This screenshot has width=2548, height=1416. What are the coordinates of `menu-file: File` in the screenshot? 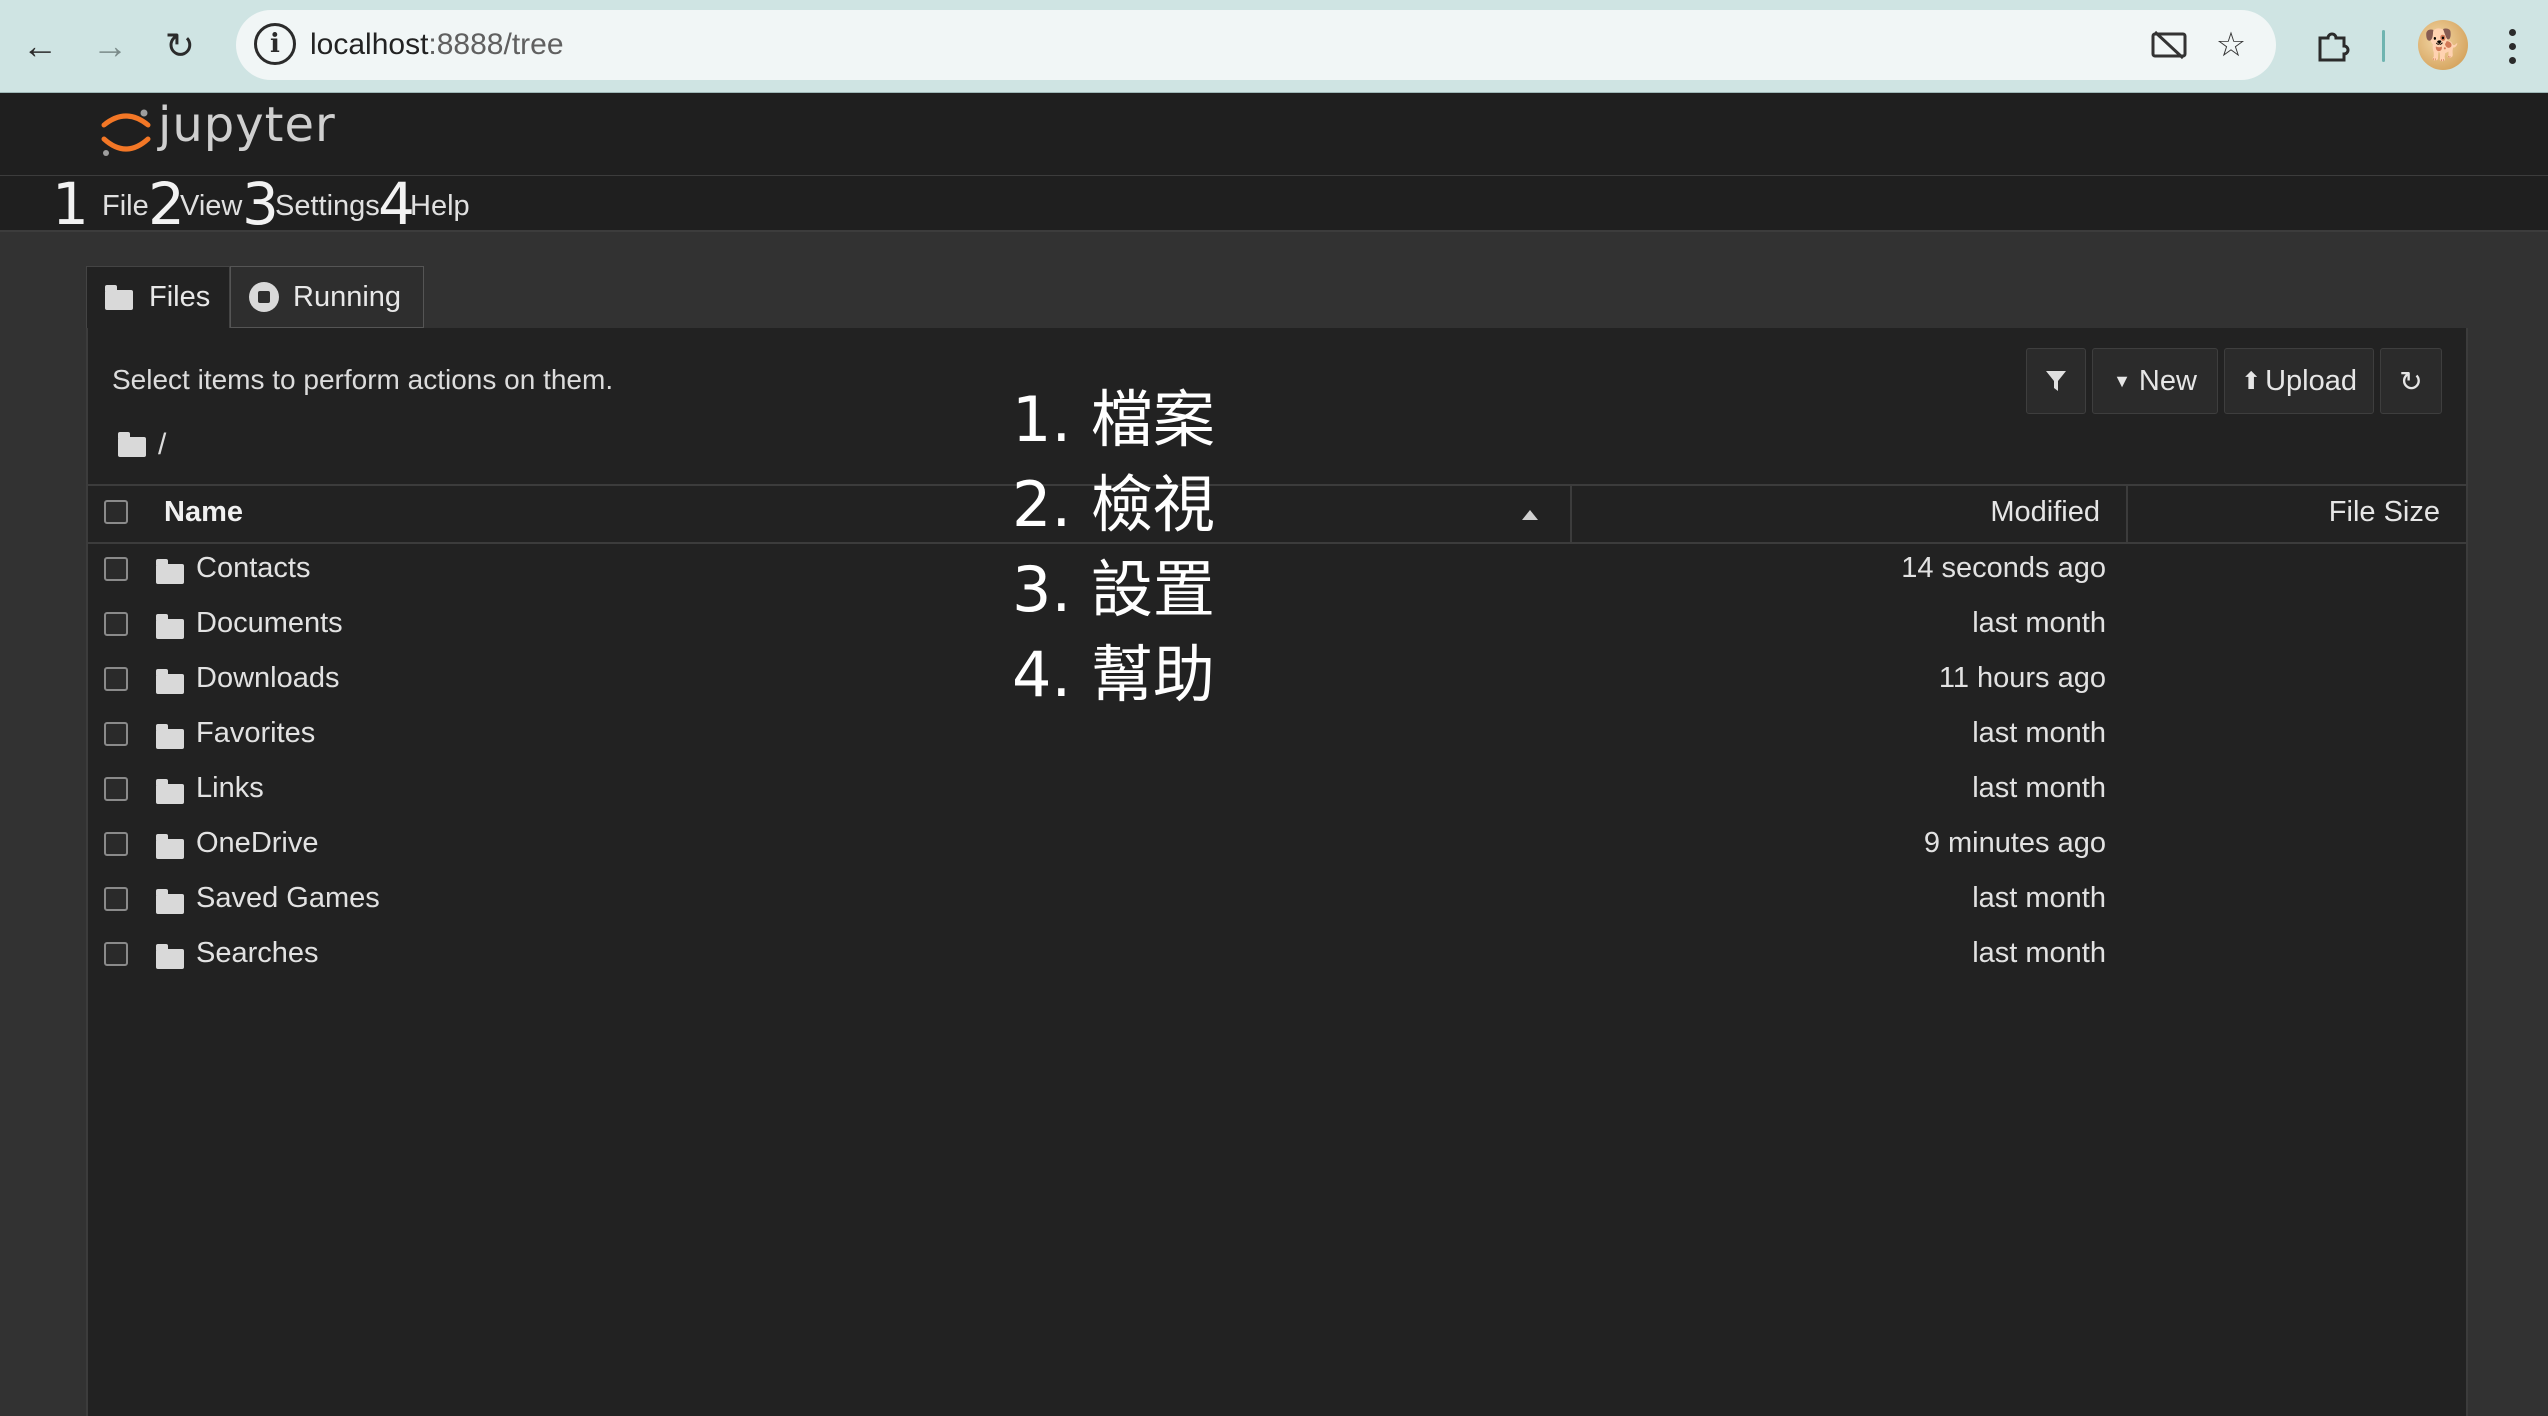 It's located at (125, 206).